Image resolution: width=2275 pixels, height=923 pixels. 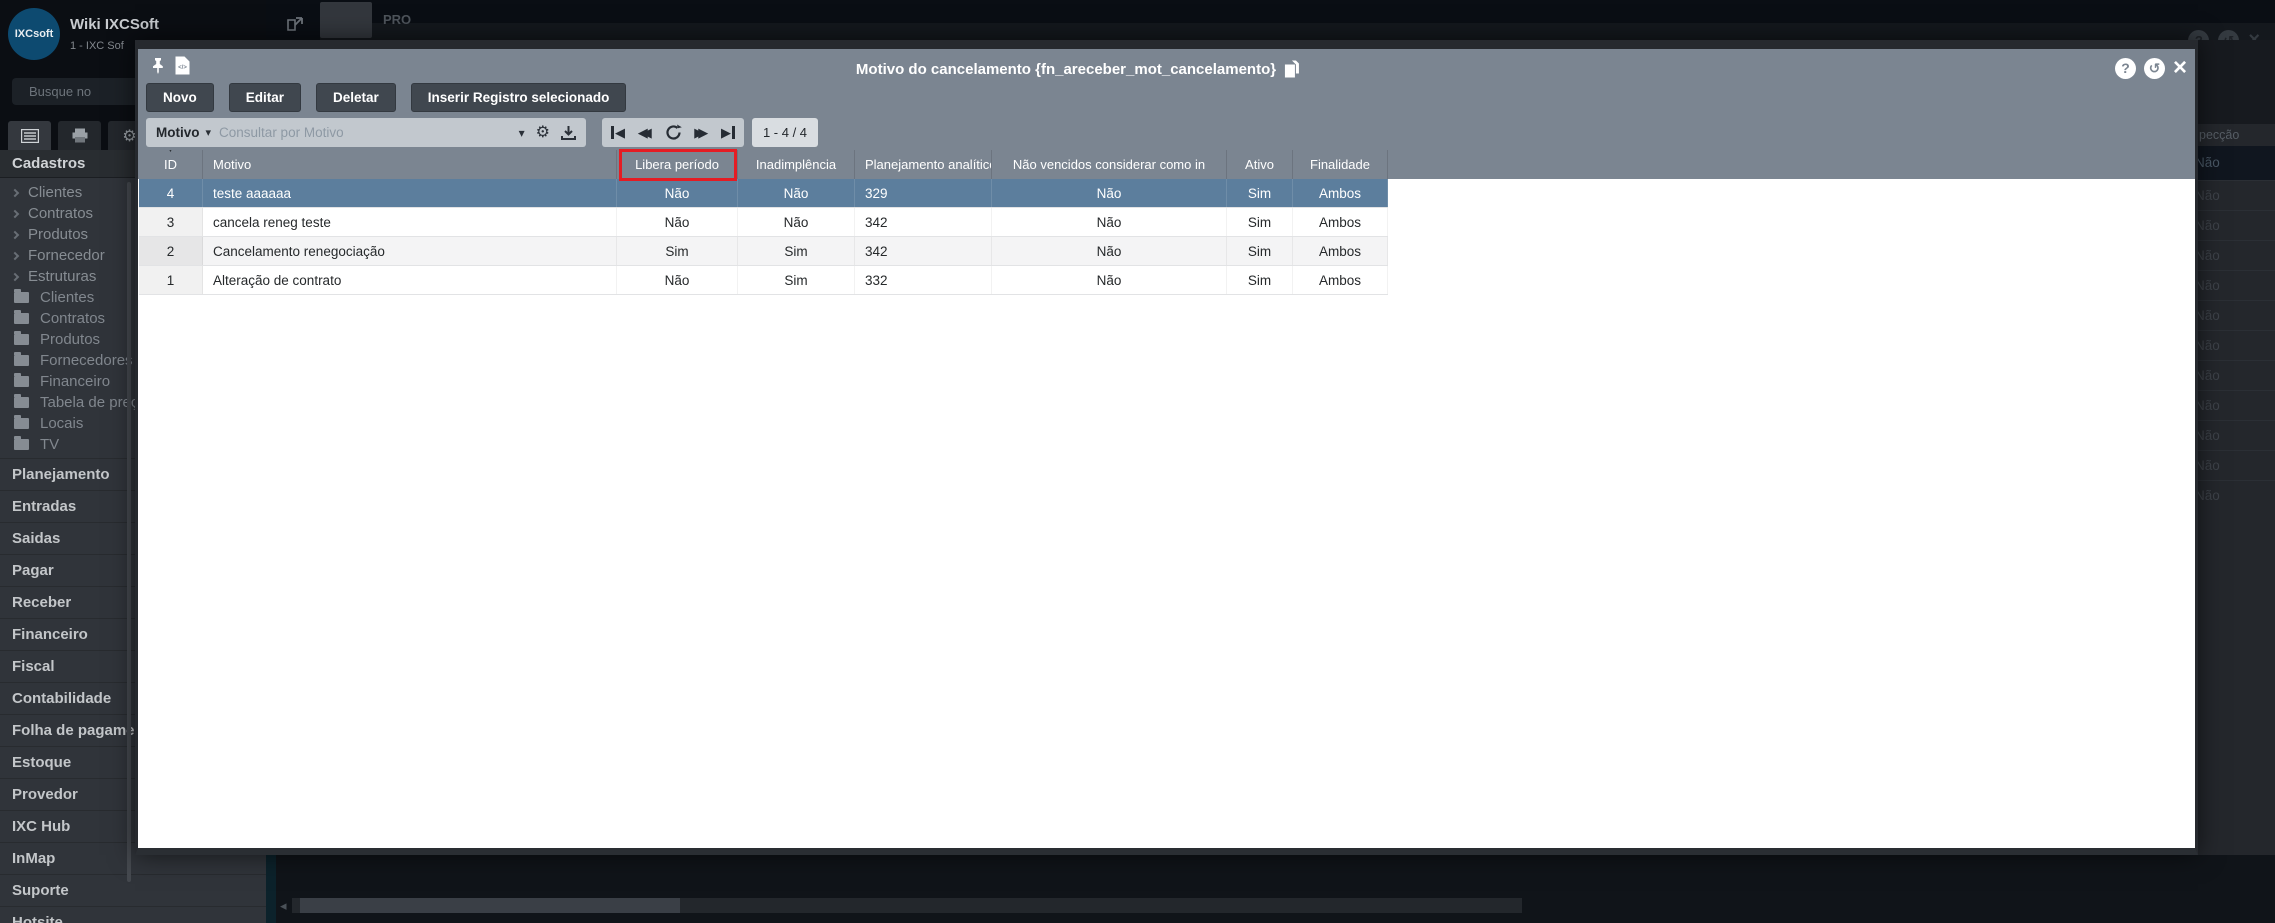 What do you see at coordinates (42, 602) in the screenshot?
I see `label: Receber` at bounding box center [42, 602].